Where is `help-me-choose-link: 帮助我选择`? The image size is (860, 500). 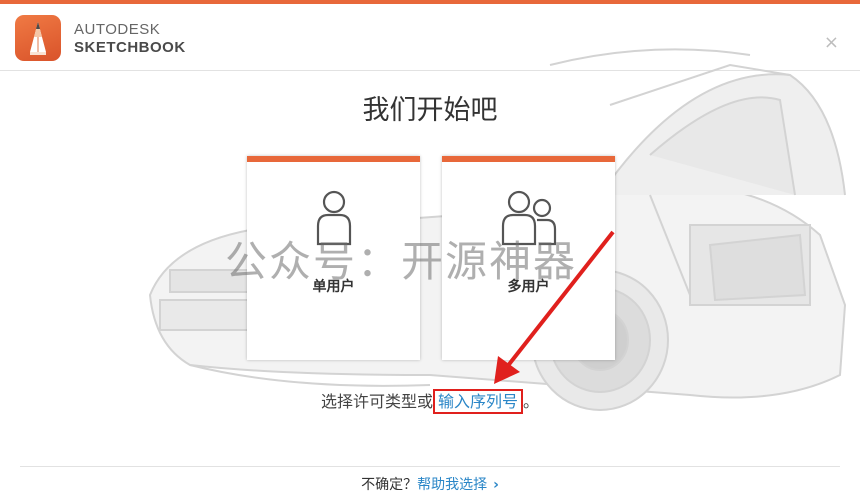
help-me-choose-link: 帮助我选择 is located at coordinates (452, 485).